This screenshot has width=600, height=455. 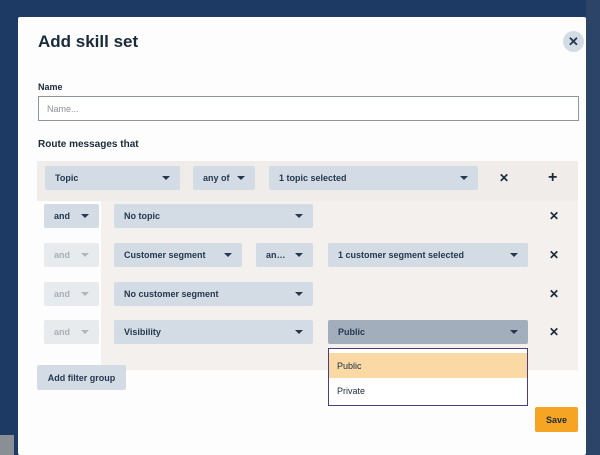 I want to click on backdrop-corner, so click(x=7, y=445).